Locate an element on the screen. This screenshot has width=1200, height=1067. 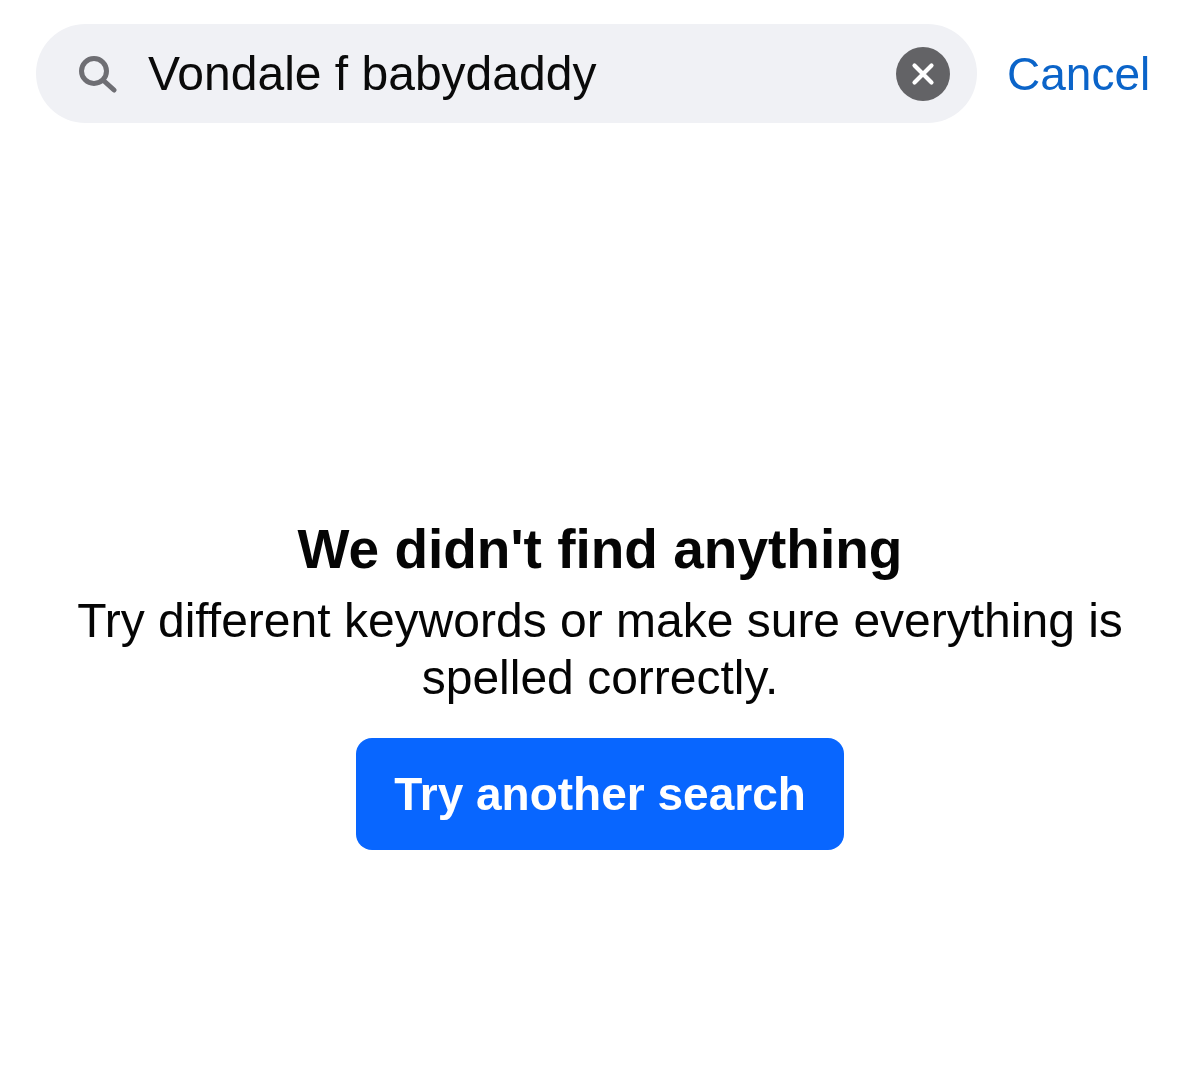
try-another-search-button: Try another search is located at coordinates (600, 794).